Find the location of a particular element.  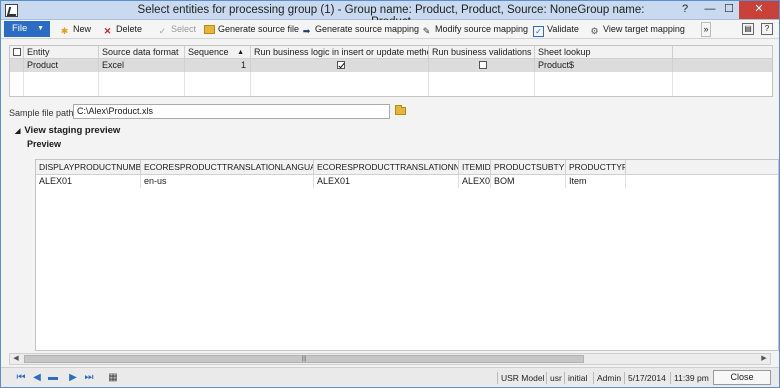

generate-source-mapping-button: ➡ Generate source mapping is located at coordinates (360, 29).